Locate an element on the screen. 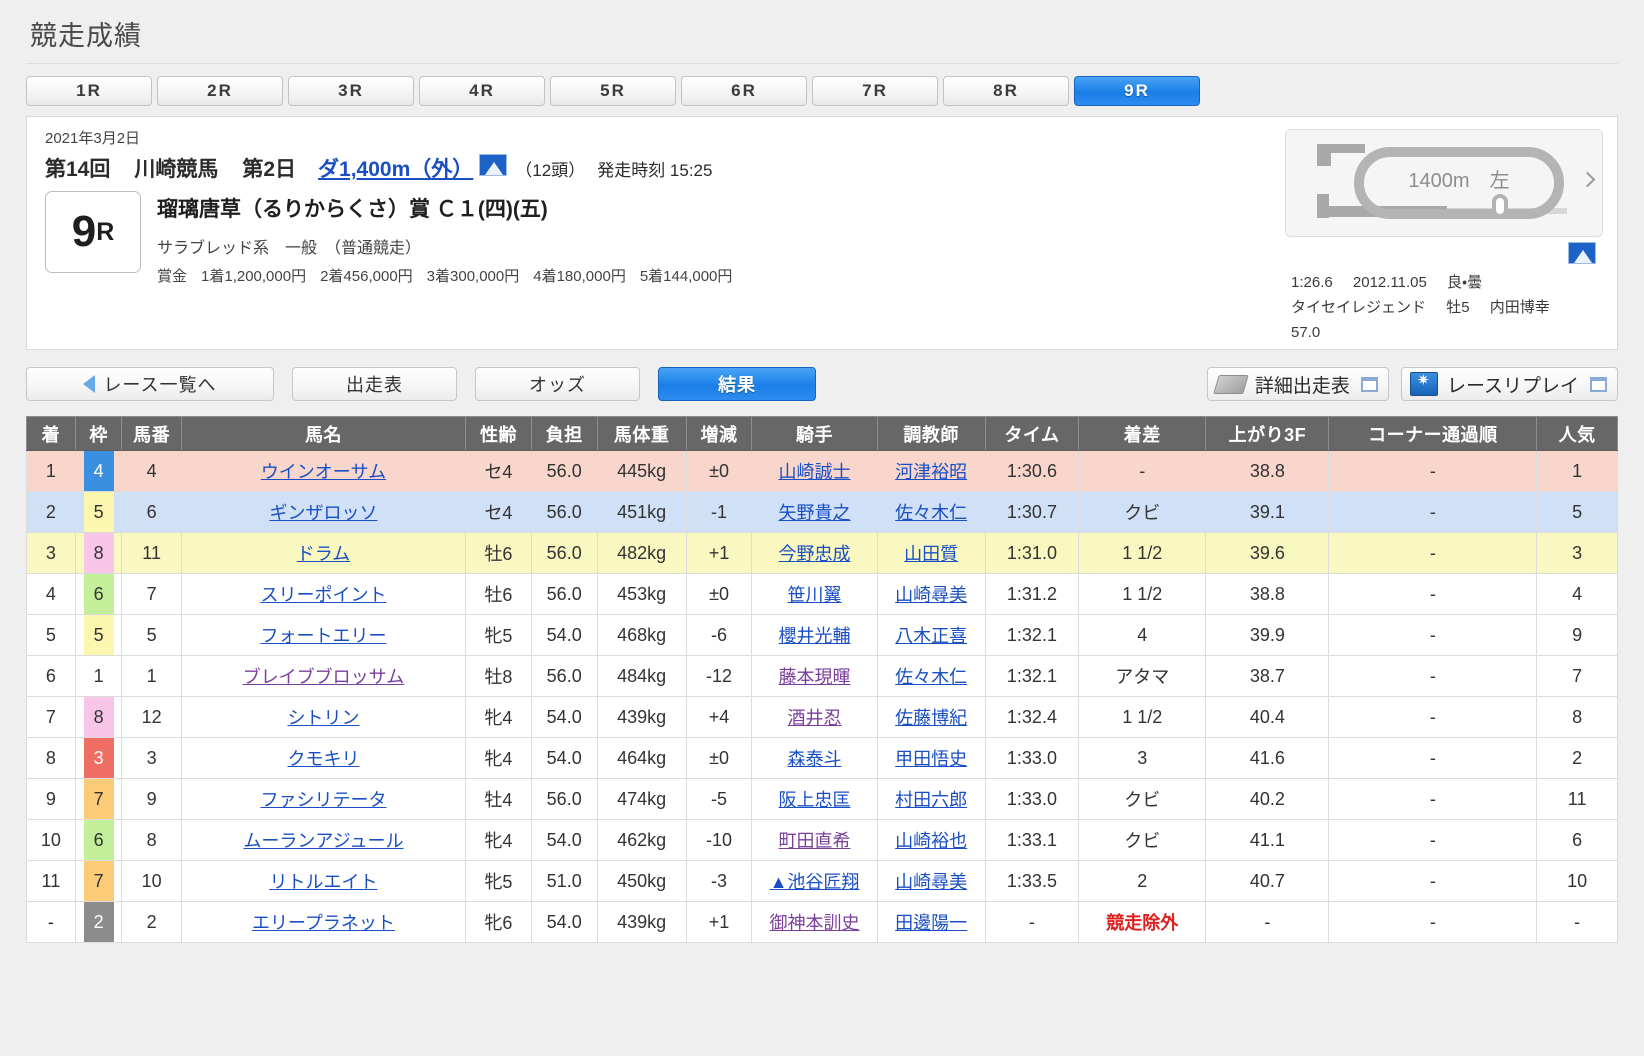  horse-name: スリーポイント is located at coordinates (323, 594).